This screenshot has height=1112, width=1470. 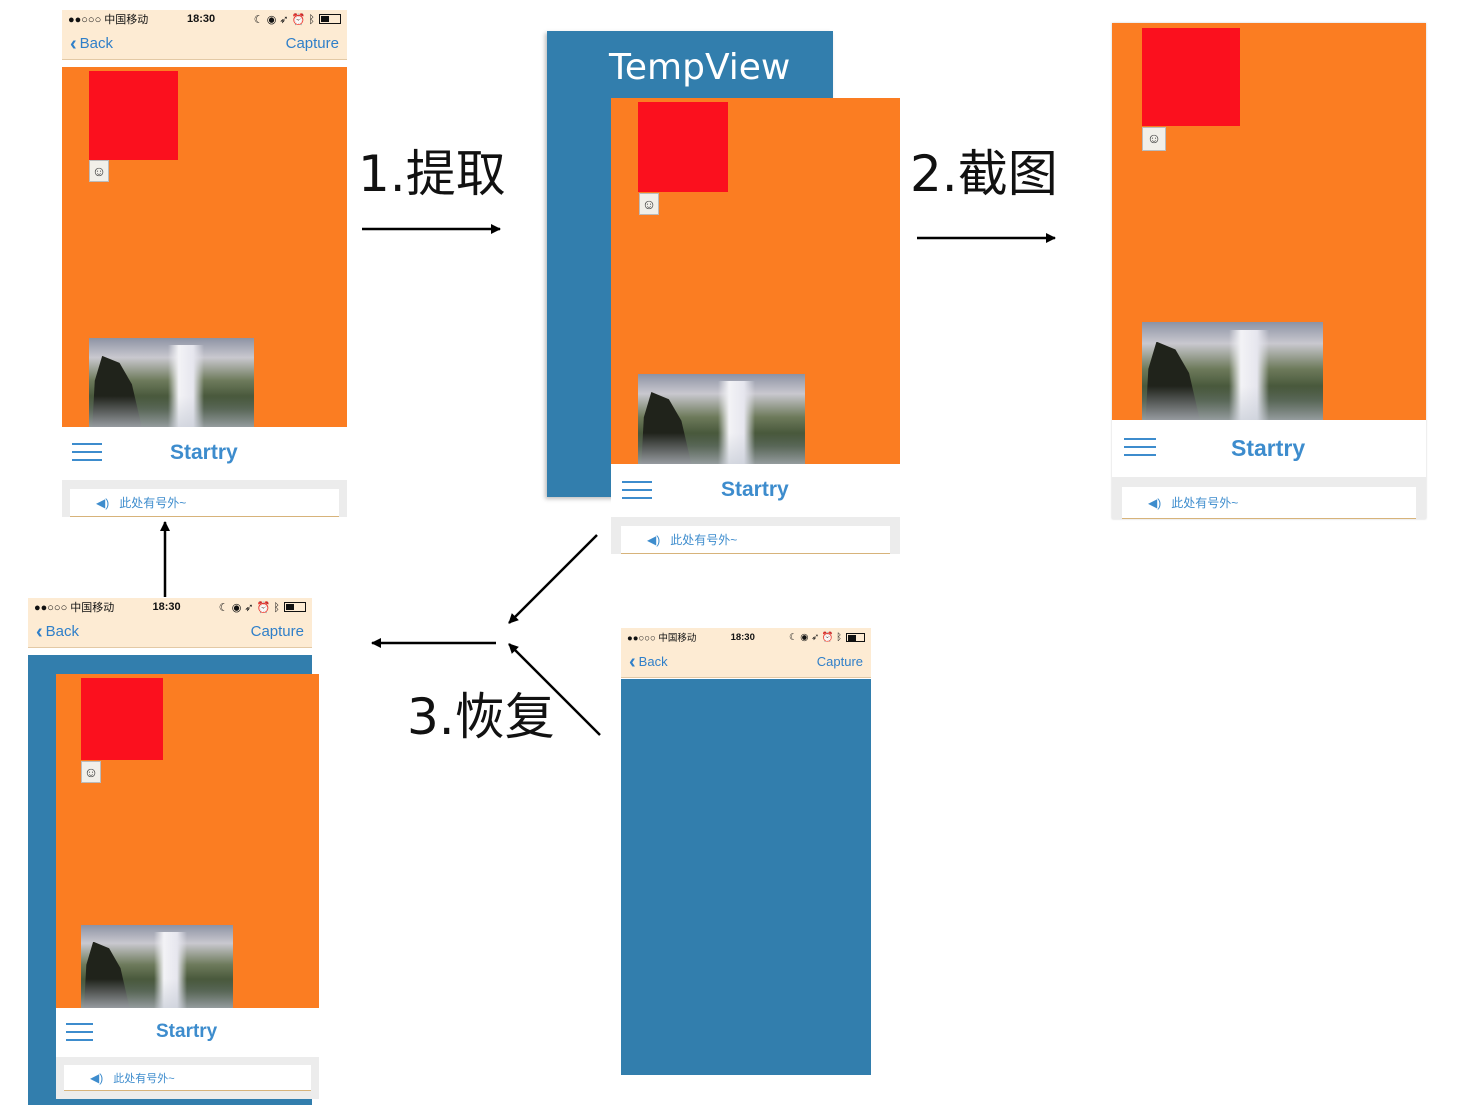 What do you see at coordinates (984, 174) in the screenshot?
I see `step-screenshot-label: 2.截图` at bounding box center [984, 174].